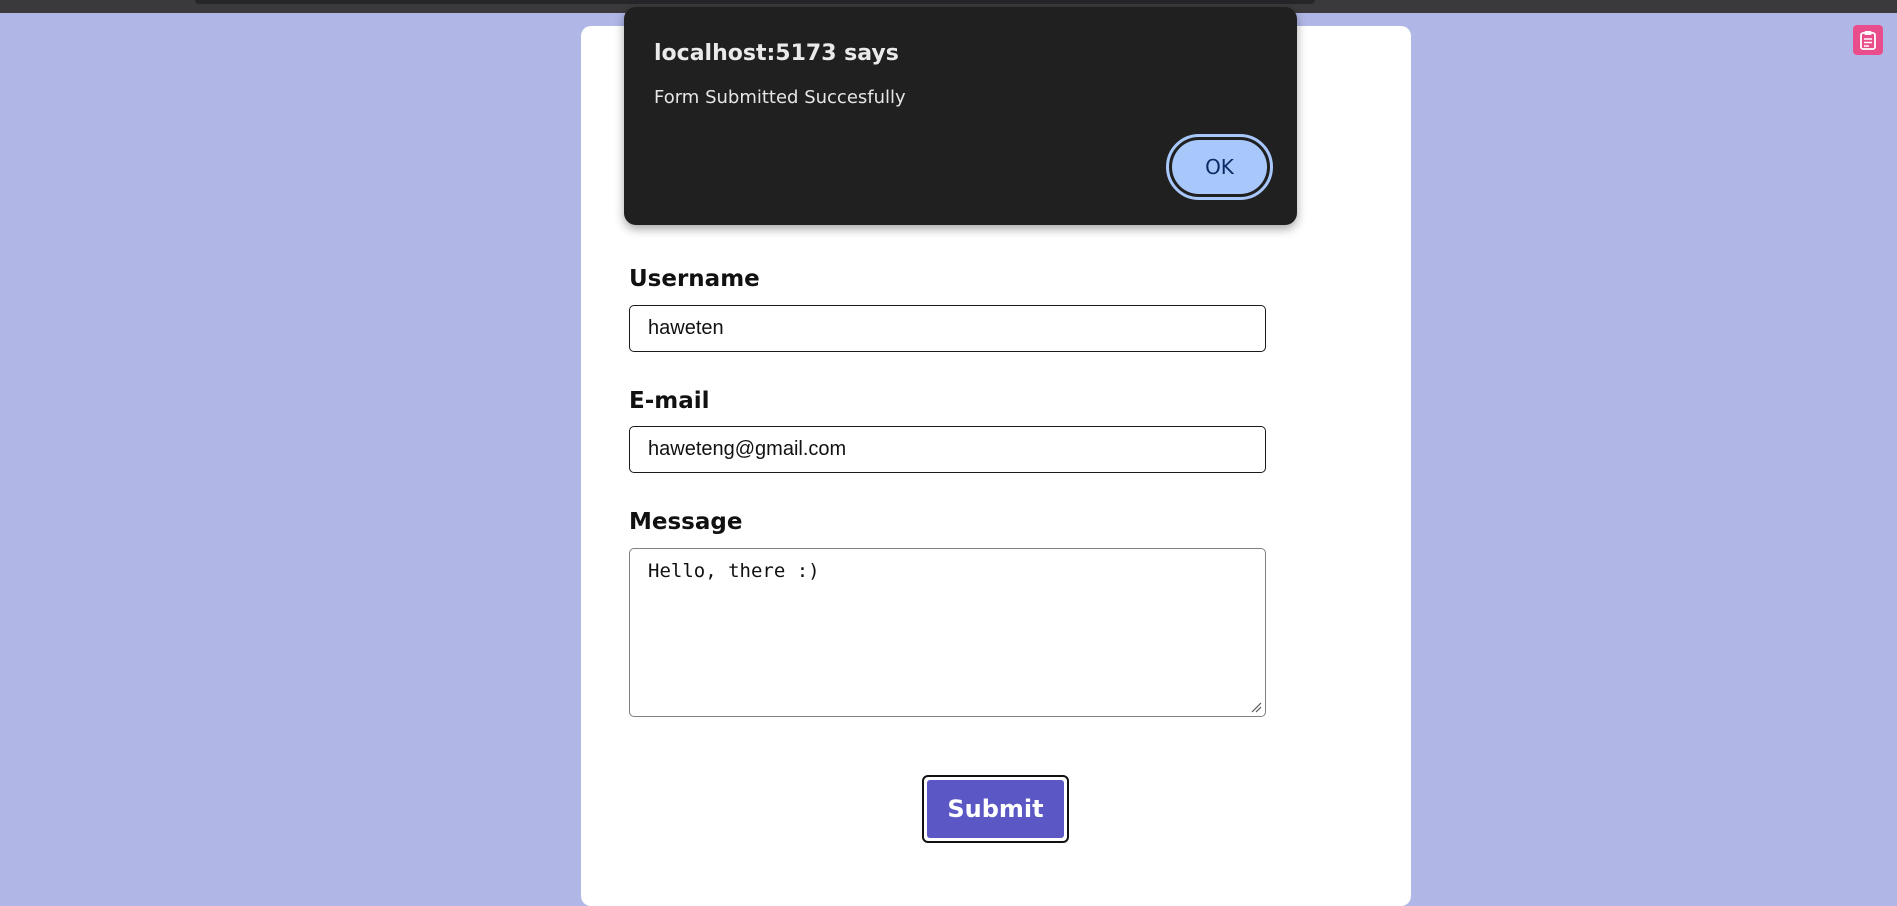 Image resolution: width=1897 pixels, height=906 pixels. What do you see at coordinates (947, 449) in the screenshot?
I see `email-input: haweteng@gmail.com` at bounding box center [947, 449].